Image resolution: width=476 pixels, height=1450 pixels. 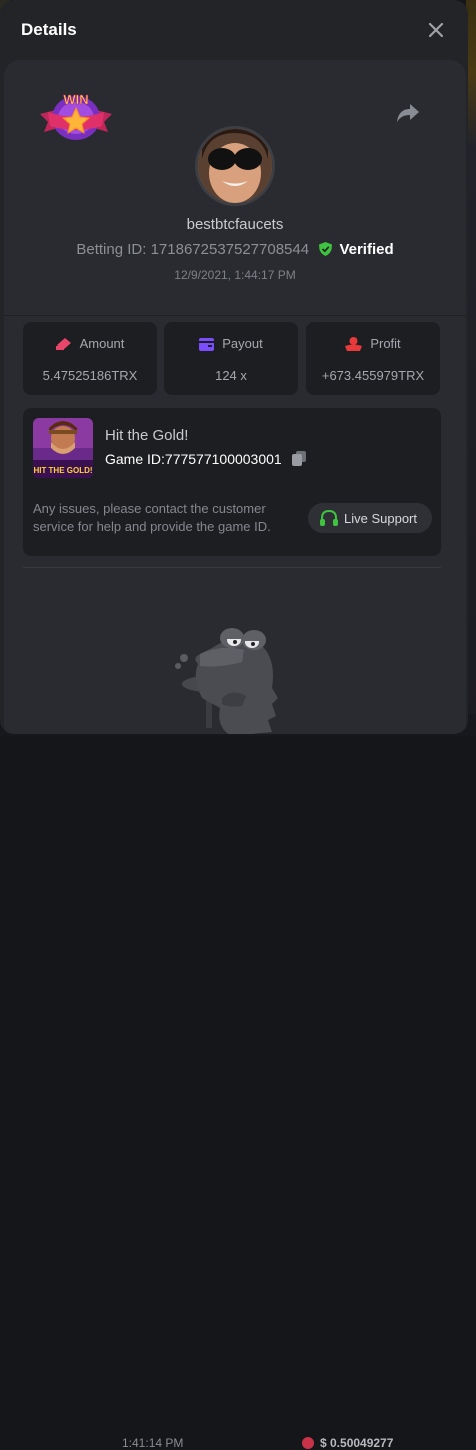 What do you see at coordinates (235, 224) in the screenshot?
I see `username: bestbtcfaucets` at bounding box center [235, 224].